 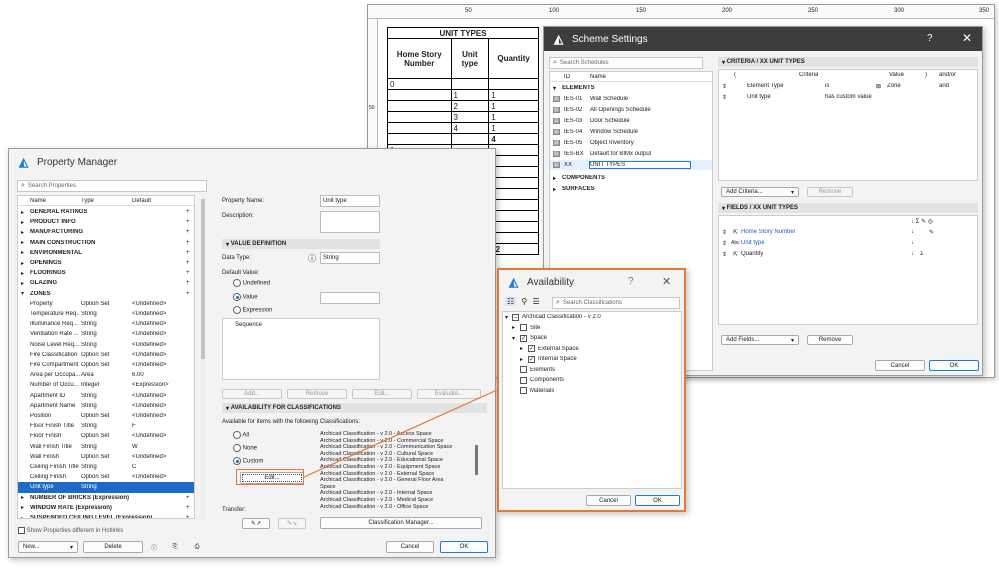 I want to click on callout-connector, so click(x=400, y=433).